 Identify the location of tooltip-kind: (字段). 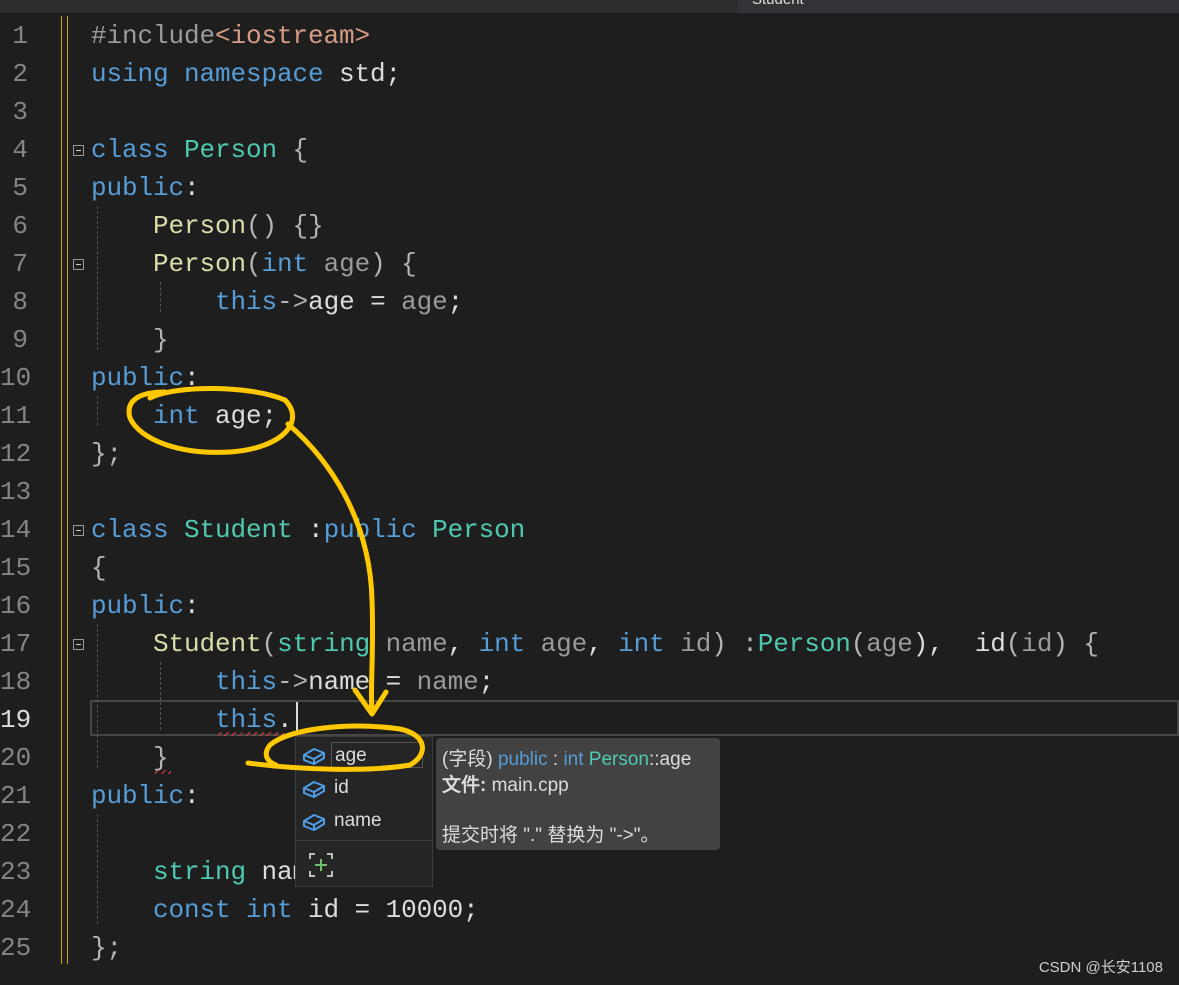
(467, 759).